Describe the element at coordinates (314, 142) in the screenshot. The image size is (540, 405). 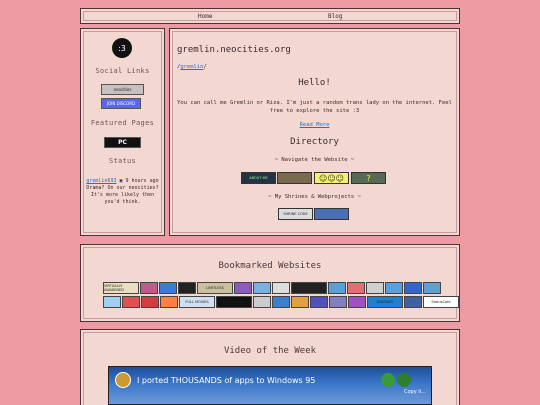
I see `directory-heading: Directory` at that location.